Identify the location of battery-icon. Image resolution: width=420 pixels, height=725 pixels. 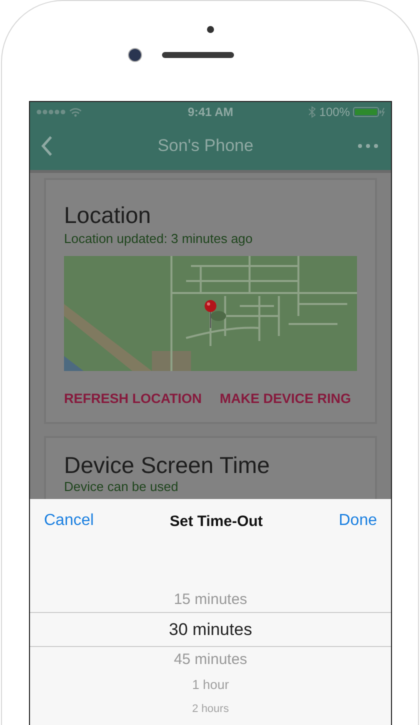
(368, 112).